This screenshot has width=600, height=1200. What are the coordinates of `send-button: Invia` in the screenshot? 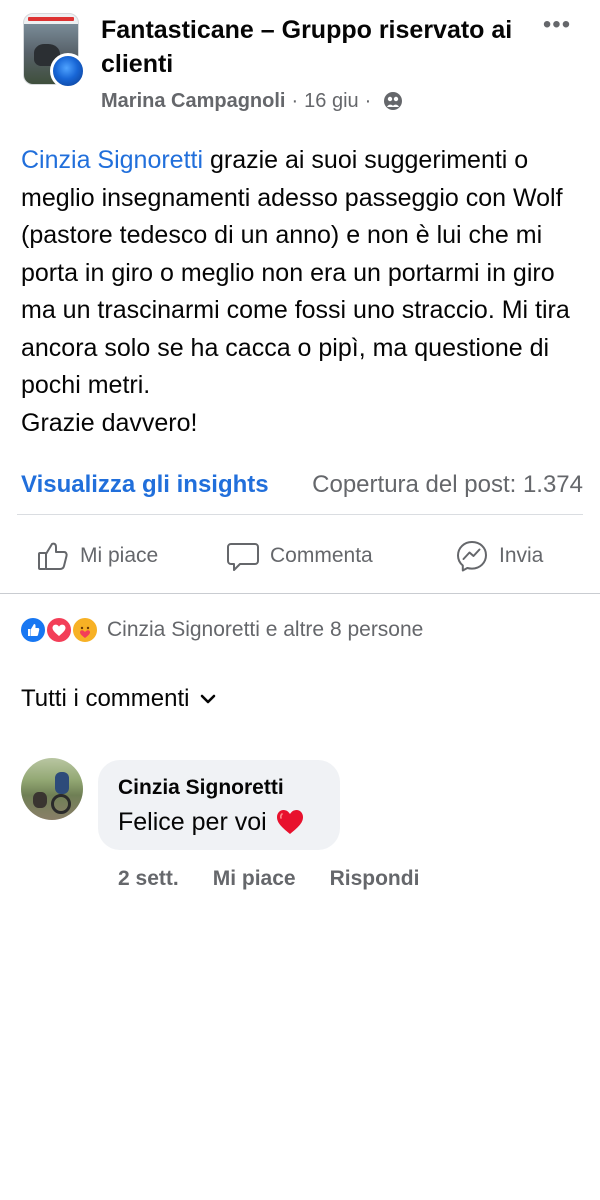 It's located at (499, 556).